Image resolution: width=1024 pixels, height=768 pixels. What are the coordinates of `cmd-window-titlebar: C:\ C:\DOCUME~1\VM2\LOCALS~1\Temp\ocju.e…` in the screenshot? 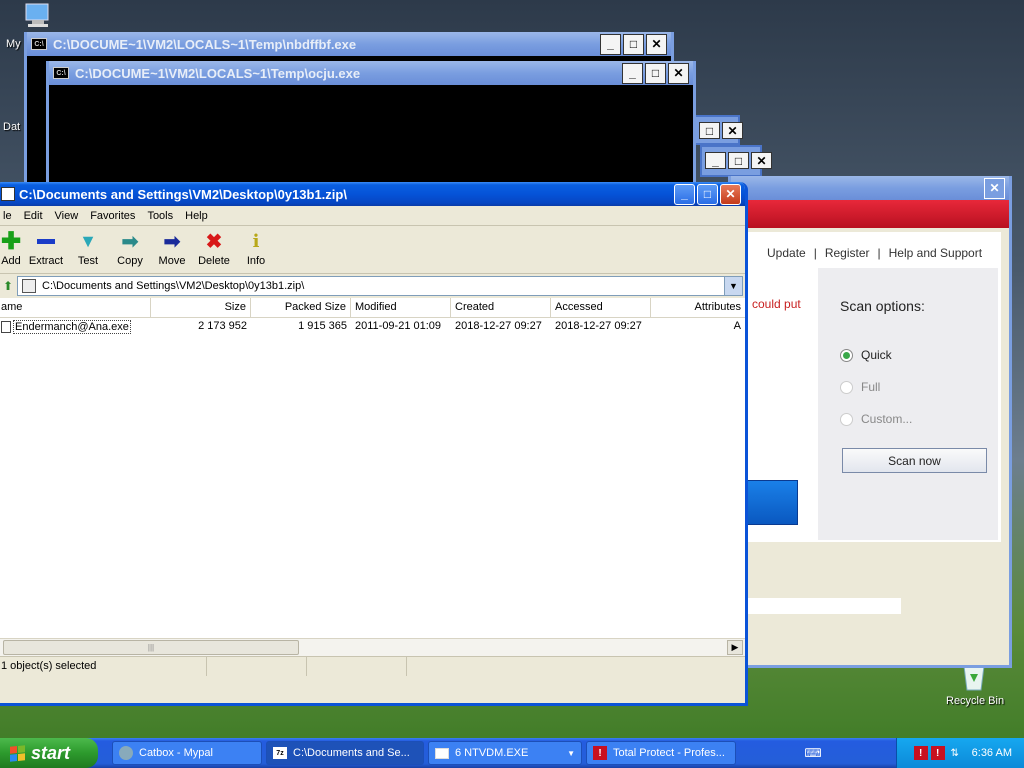 It's located at (371, 73).